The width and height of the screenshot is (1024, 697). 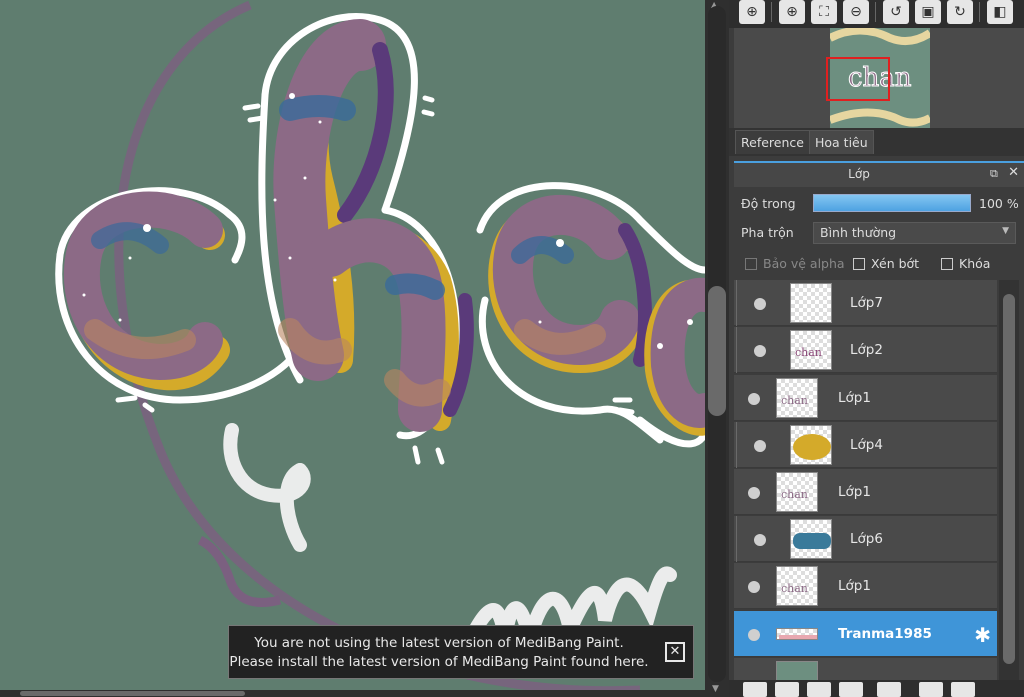 What do you see at coordinates (841, 142) in the screenshot?
I see `tab-navigator: Hoa tiêu` at bounding box center [841, 142].